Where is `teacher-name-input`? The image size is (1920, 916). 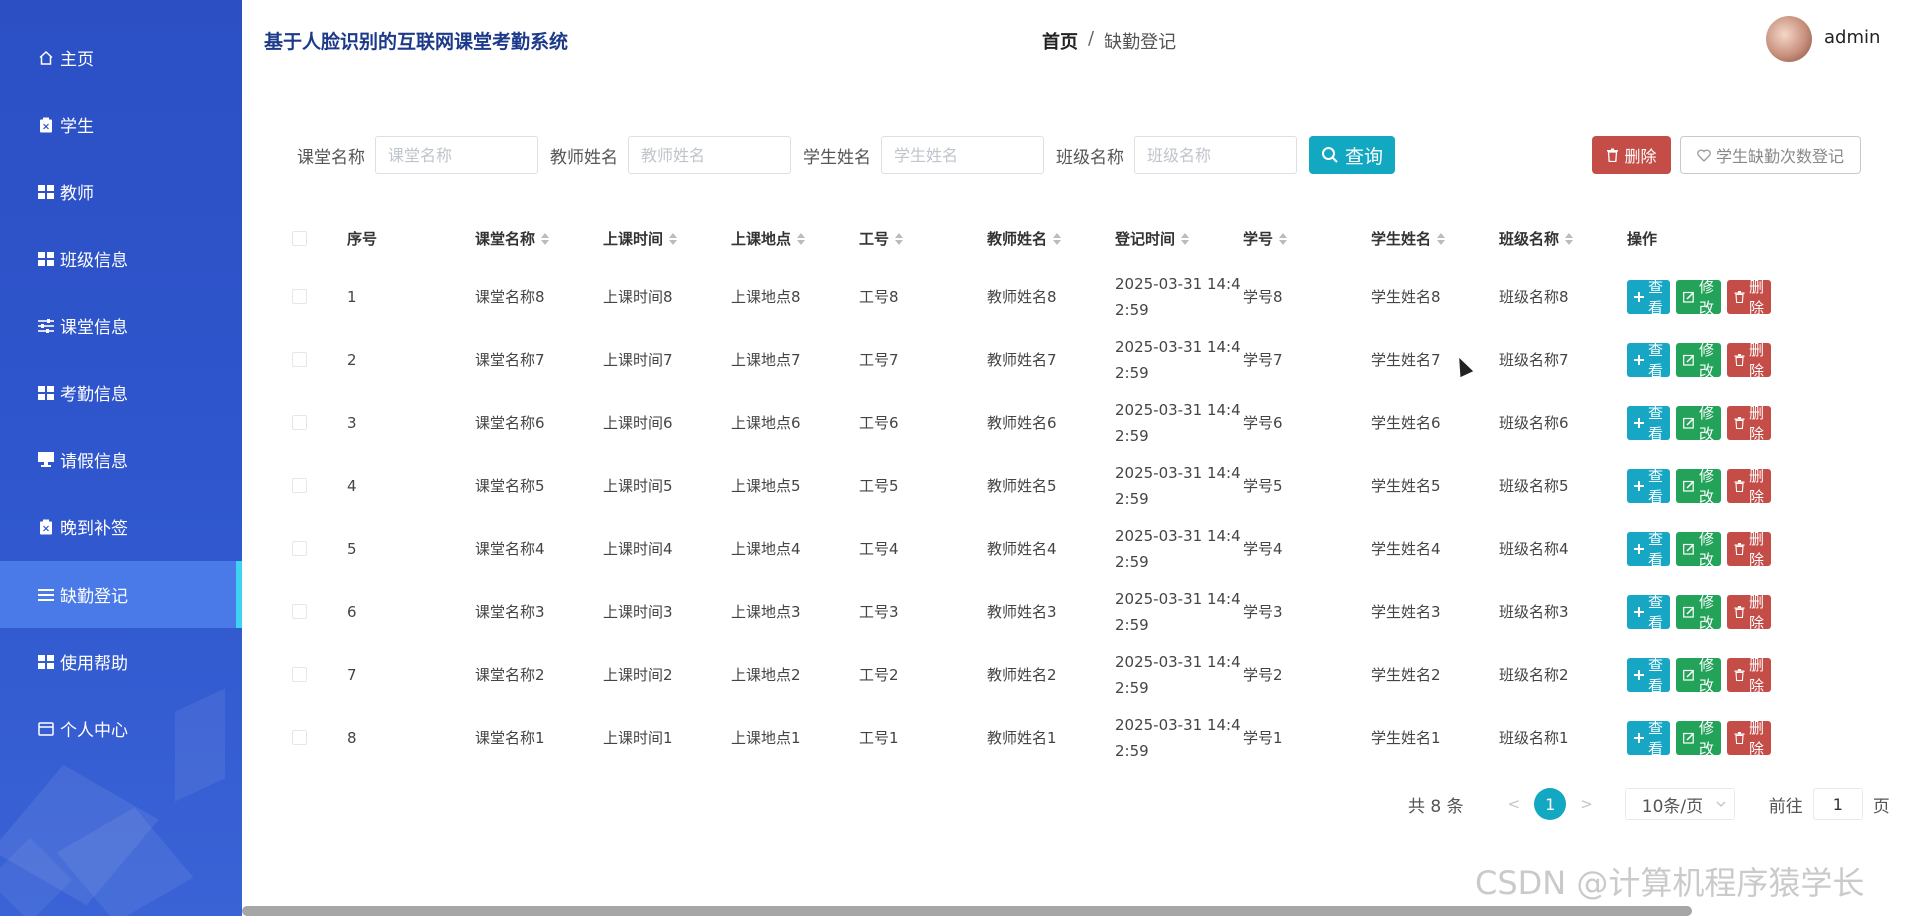
teacher-name-input is located at coordinates (709, 155).